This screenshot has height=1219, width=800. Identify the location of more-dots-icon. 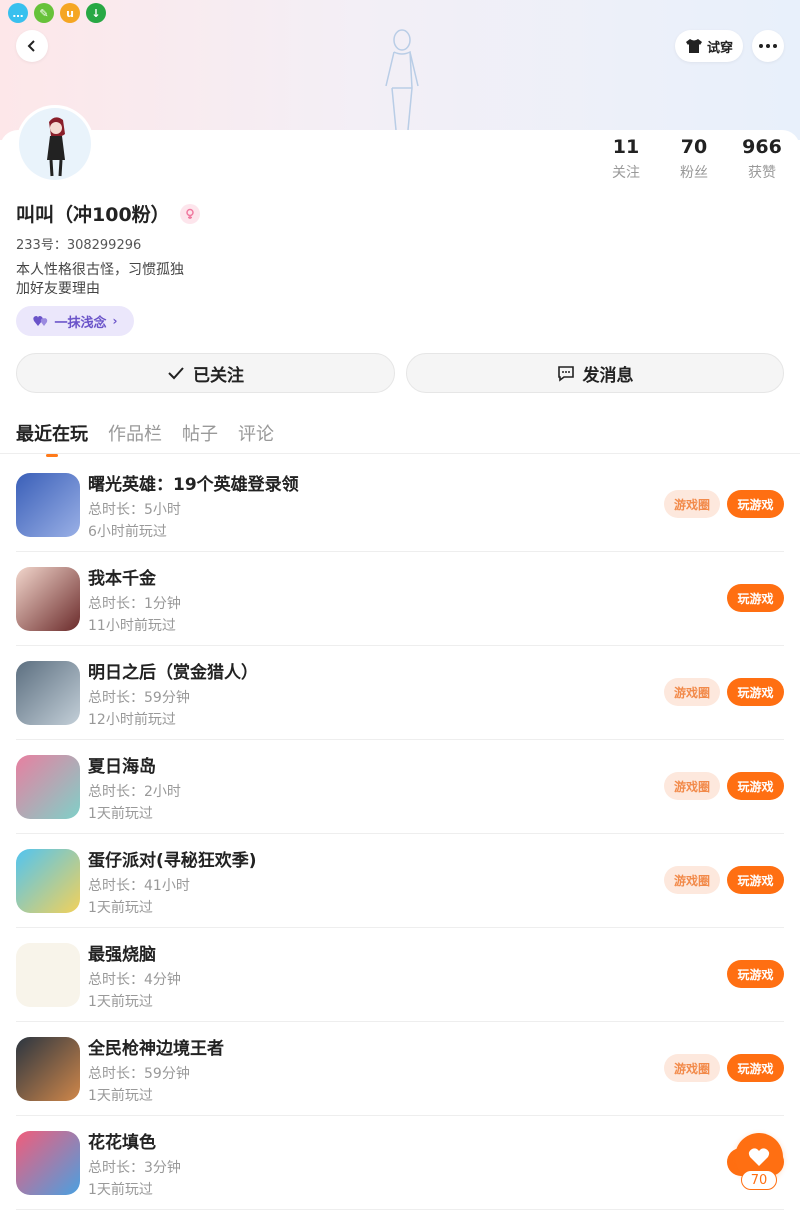
(768, 46).